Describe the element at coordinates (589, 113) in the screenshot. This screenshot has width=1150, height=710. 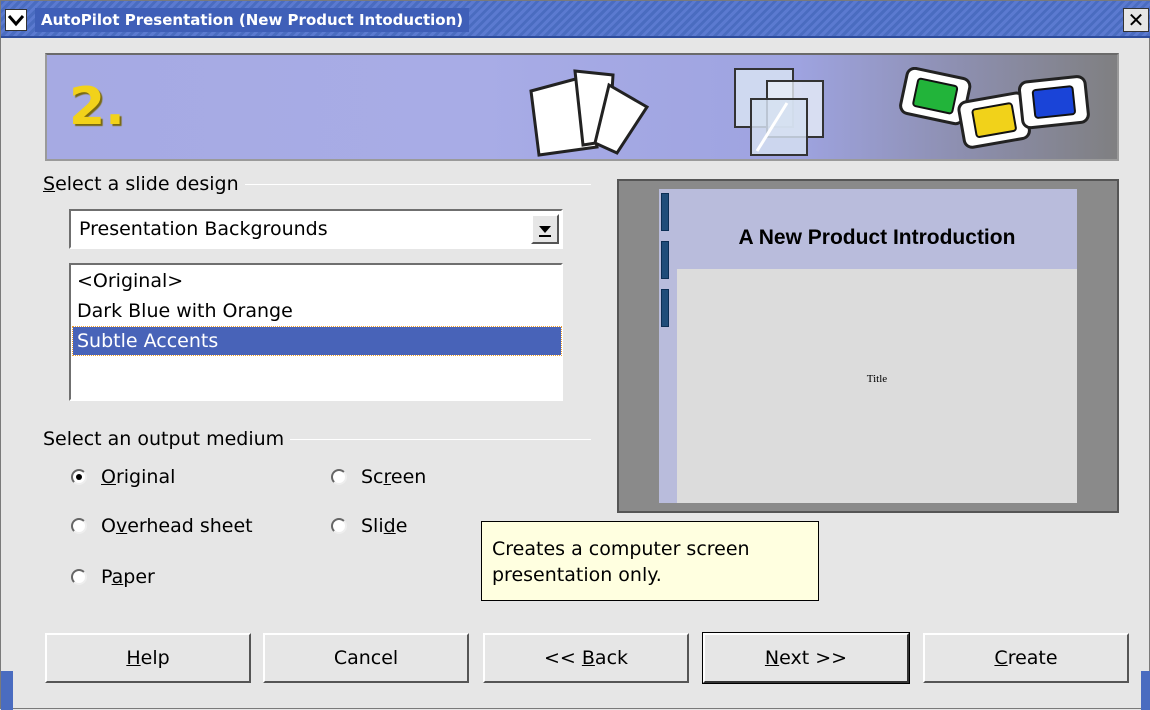
I see `paper-sheets-icon` at that location.